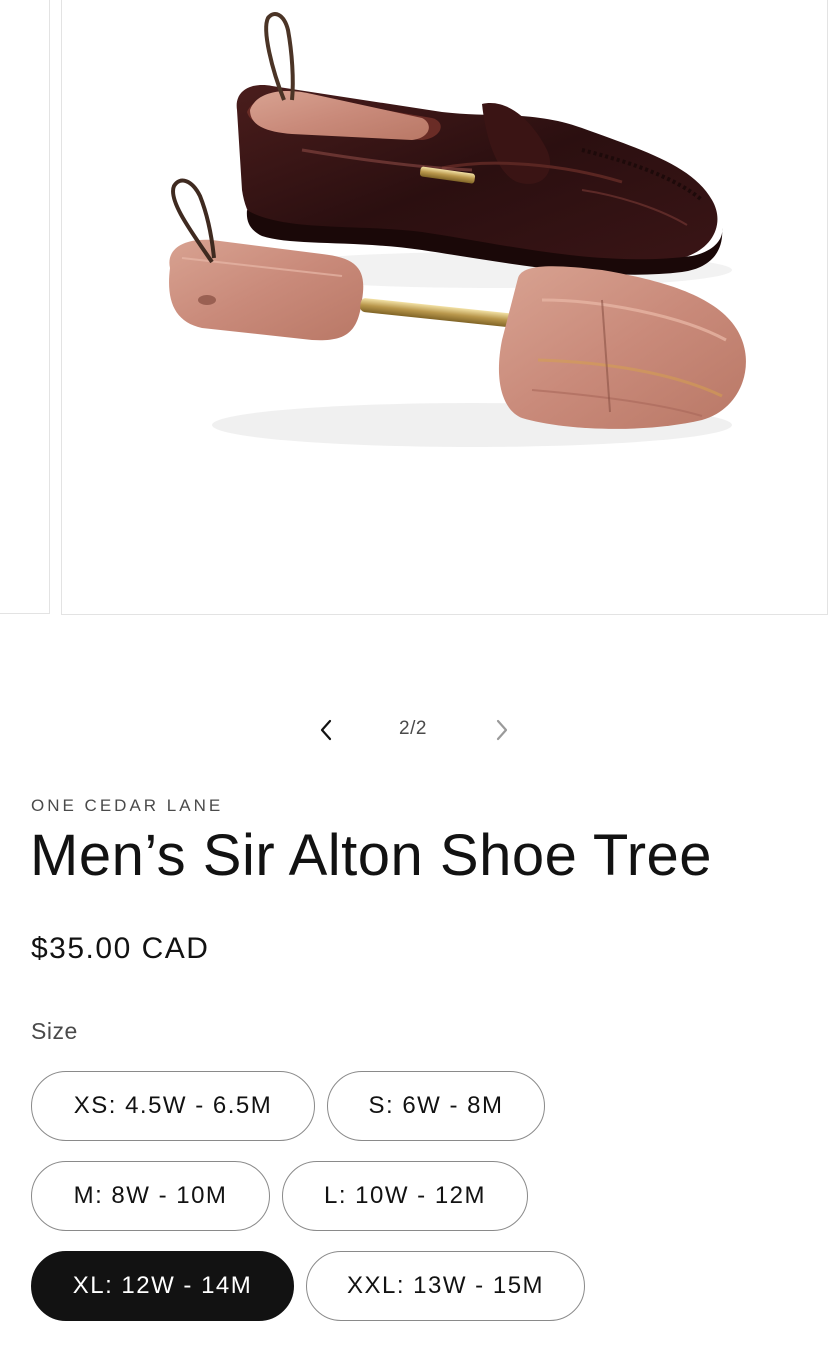 Image resolution: width=828 pixels, height=1350 pixels. What do you see at coordinates (162, 1286) in the screenshot?
I see `size-option-xl: XL: 12W - 14M` at bounding box center [162, 1286].